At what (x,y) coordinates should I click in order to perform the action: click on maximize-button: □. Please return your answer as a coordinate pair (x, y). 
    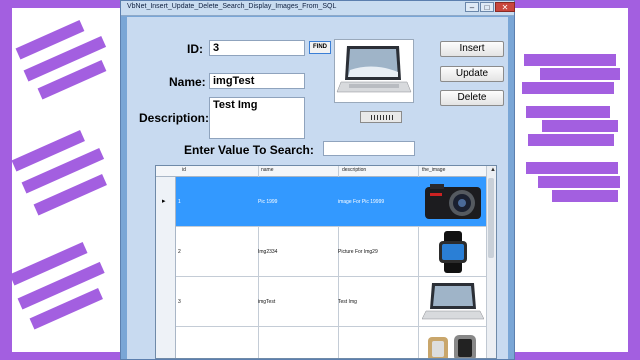
    Looking at the image, I should click on (487, 7).